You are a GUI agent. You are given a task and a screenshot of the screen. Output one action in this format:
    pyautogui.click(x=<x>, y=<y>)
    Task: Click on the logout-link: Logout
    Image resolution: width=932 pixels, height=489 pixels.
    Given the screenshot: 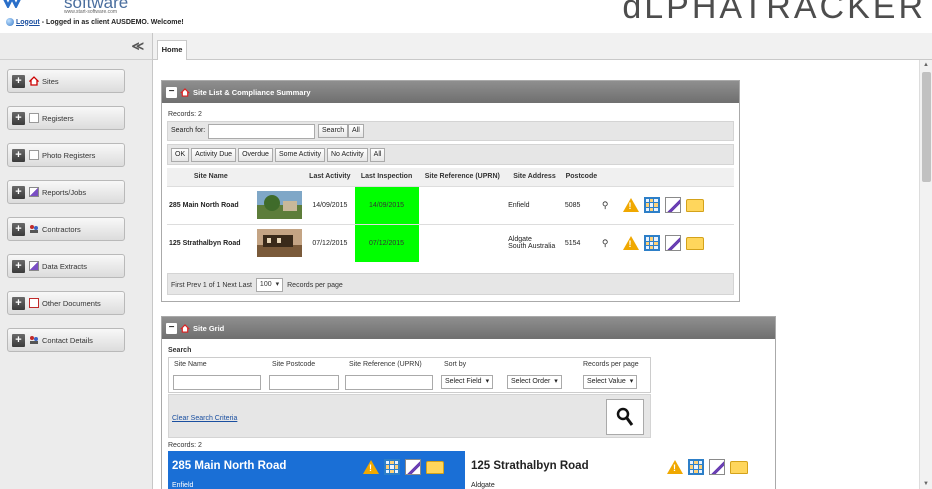 What is the action you would take?
    pyautogui.click(x=28, y=22)
    